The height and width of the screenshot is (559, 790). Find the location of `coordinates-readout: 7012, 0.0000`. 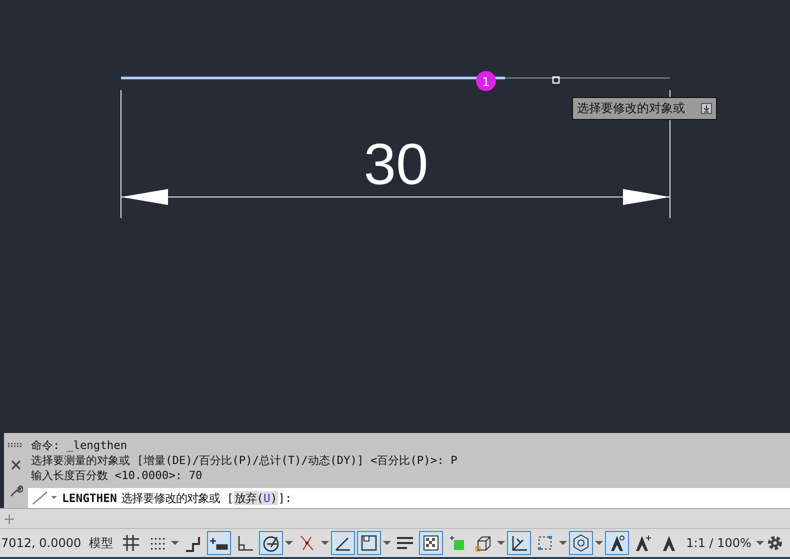

coordinates-readout: 7012, 0.0000 is located at coordinates (41, 543).